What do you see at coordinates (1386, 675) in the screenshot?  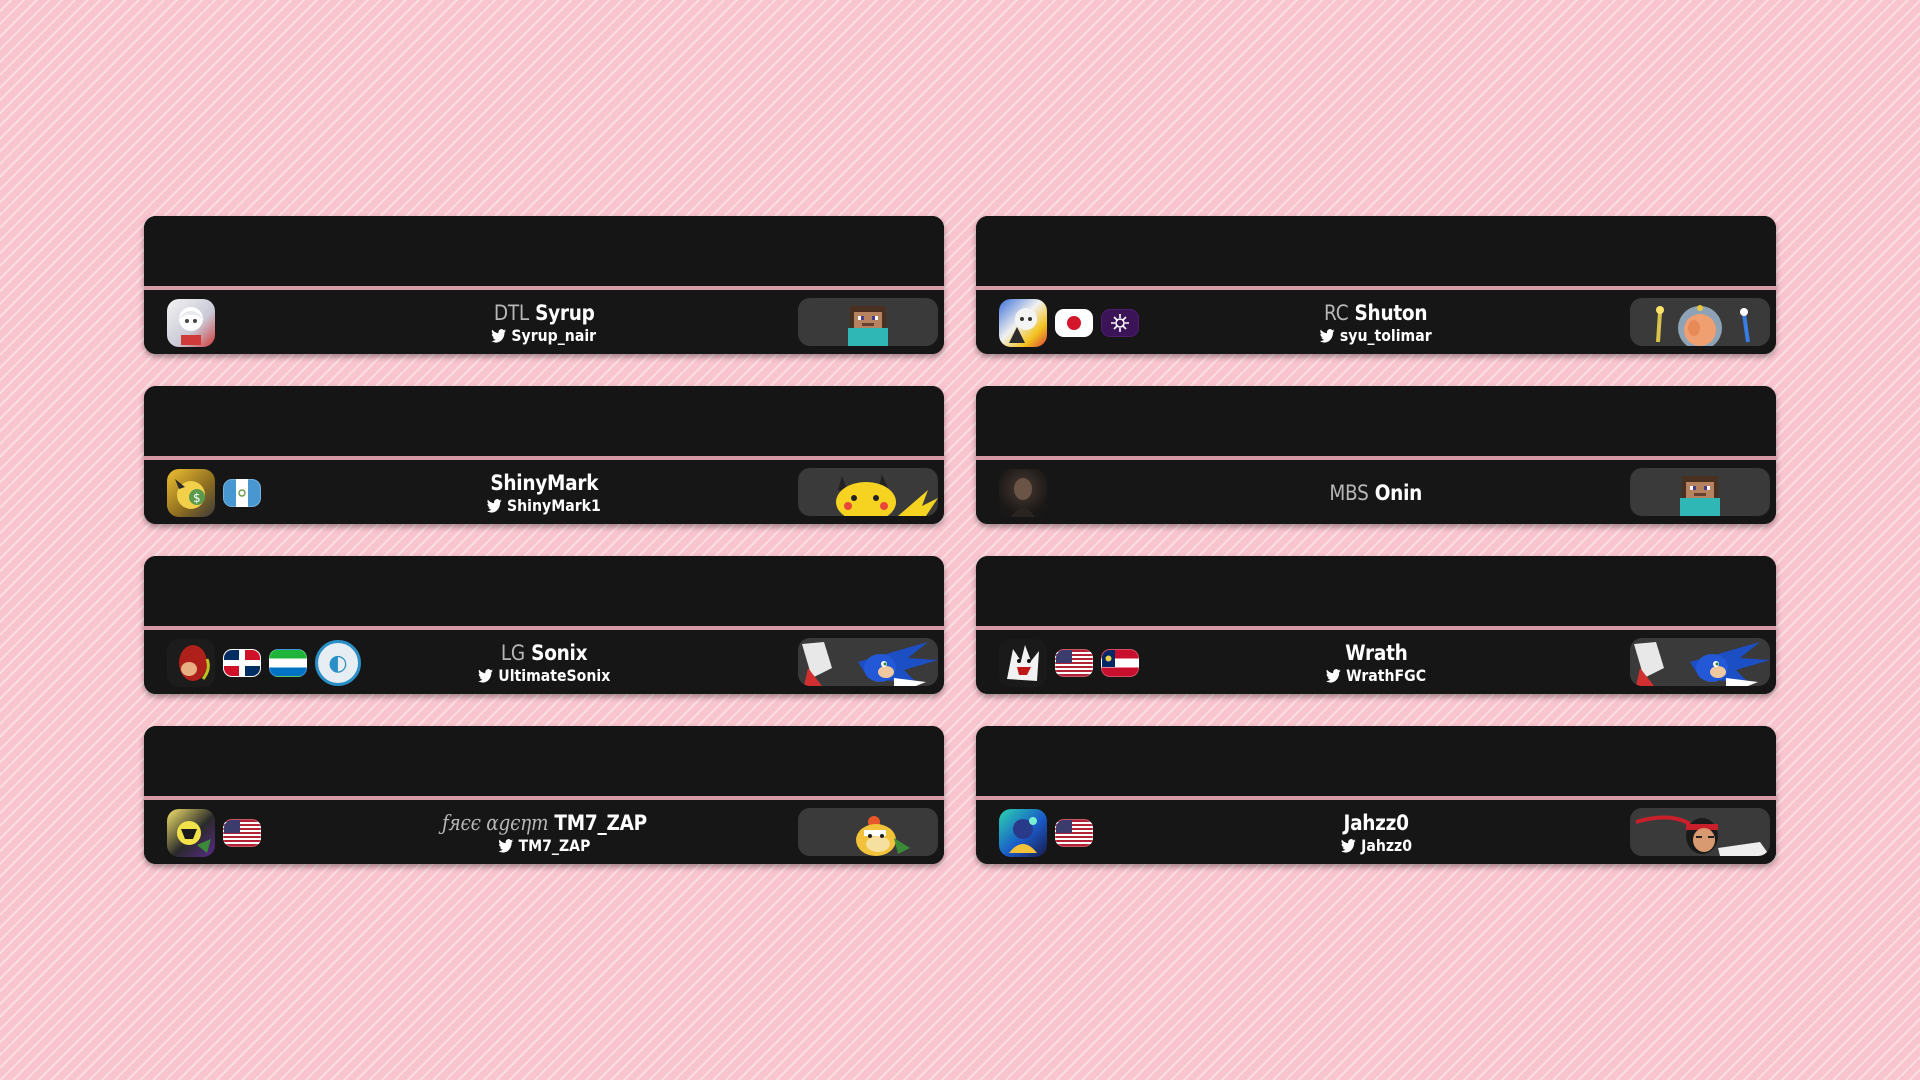 I see `twitter-handle-text: WrathFGC` at bounding box center [1386, 675].